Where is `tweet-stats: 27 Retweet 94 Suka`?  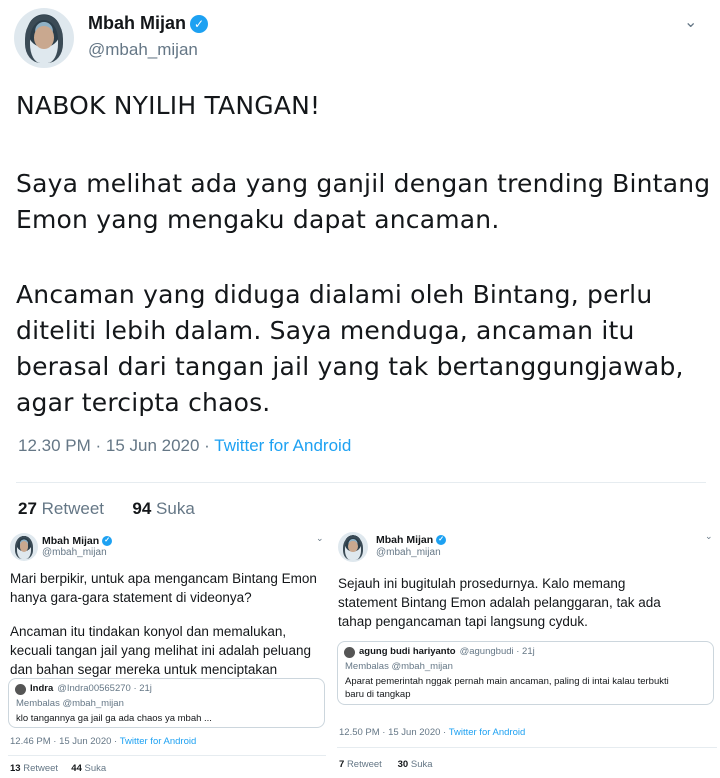
tweet-stats: 27 Retweet 94 Suka is located at coordinates (106, 509).